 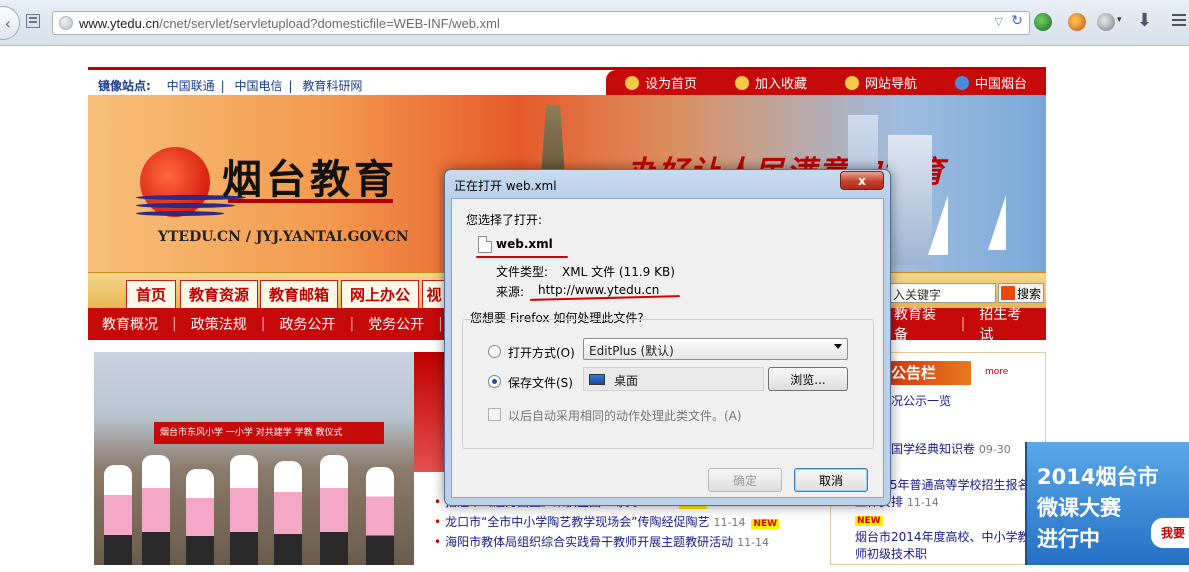 I want to click on globe-icon, so click(x=961, y=82).